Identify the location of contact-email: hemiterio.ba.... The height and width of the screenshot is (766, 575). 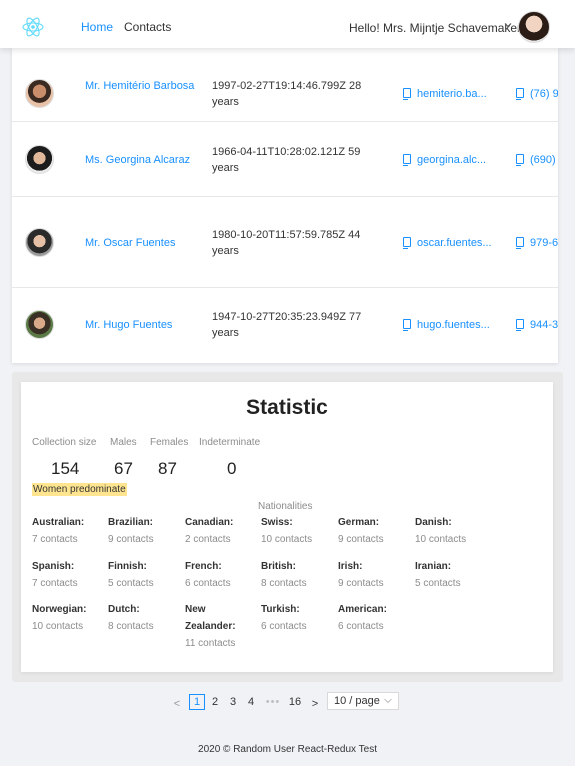
(450, 94).